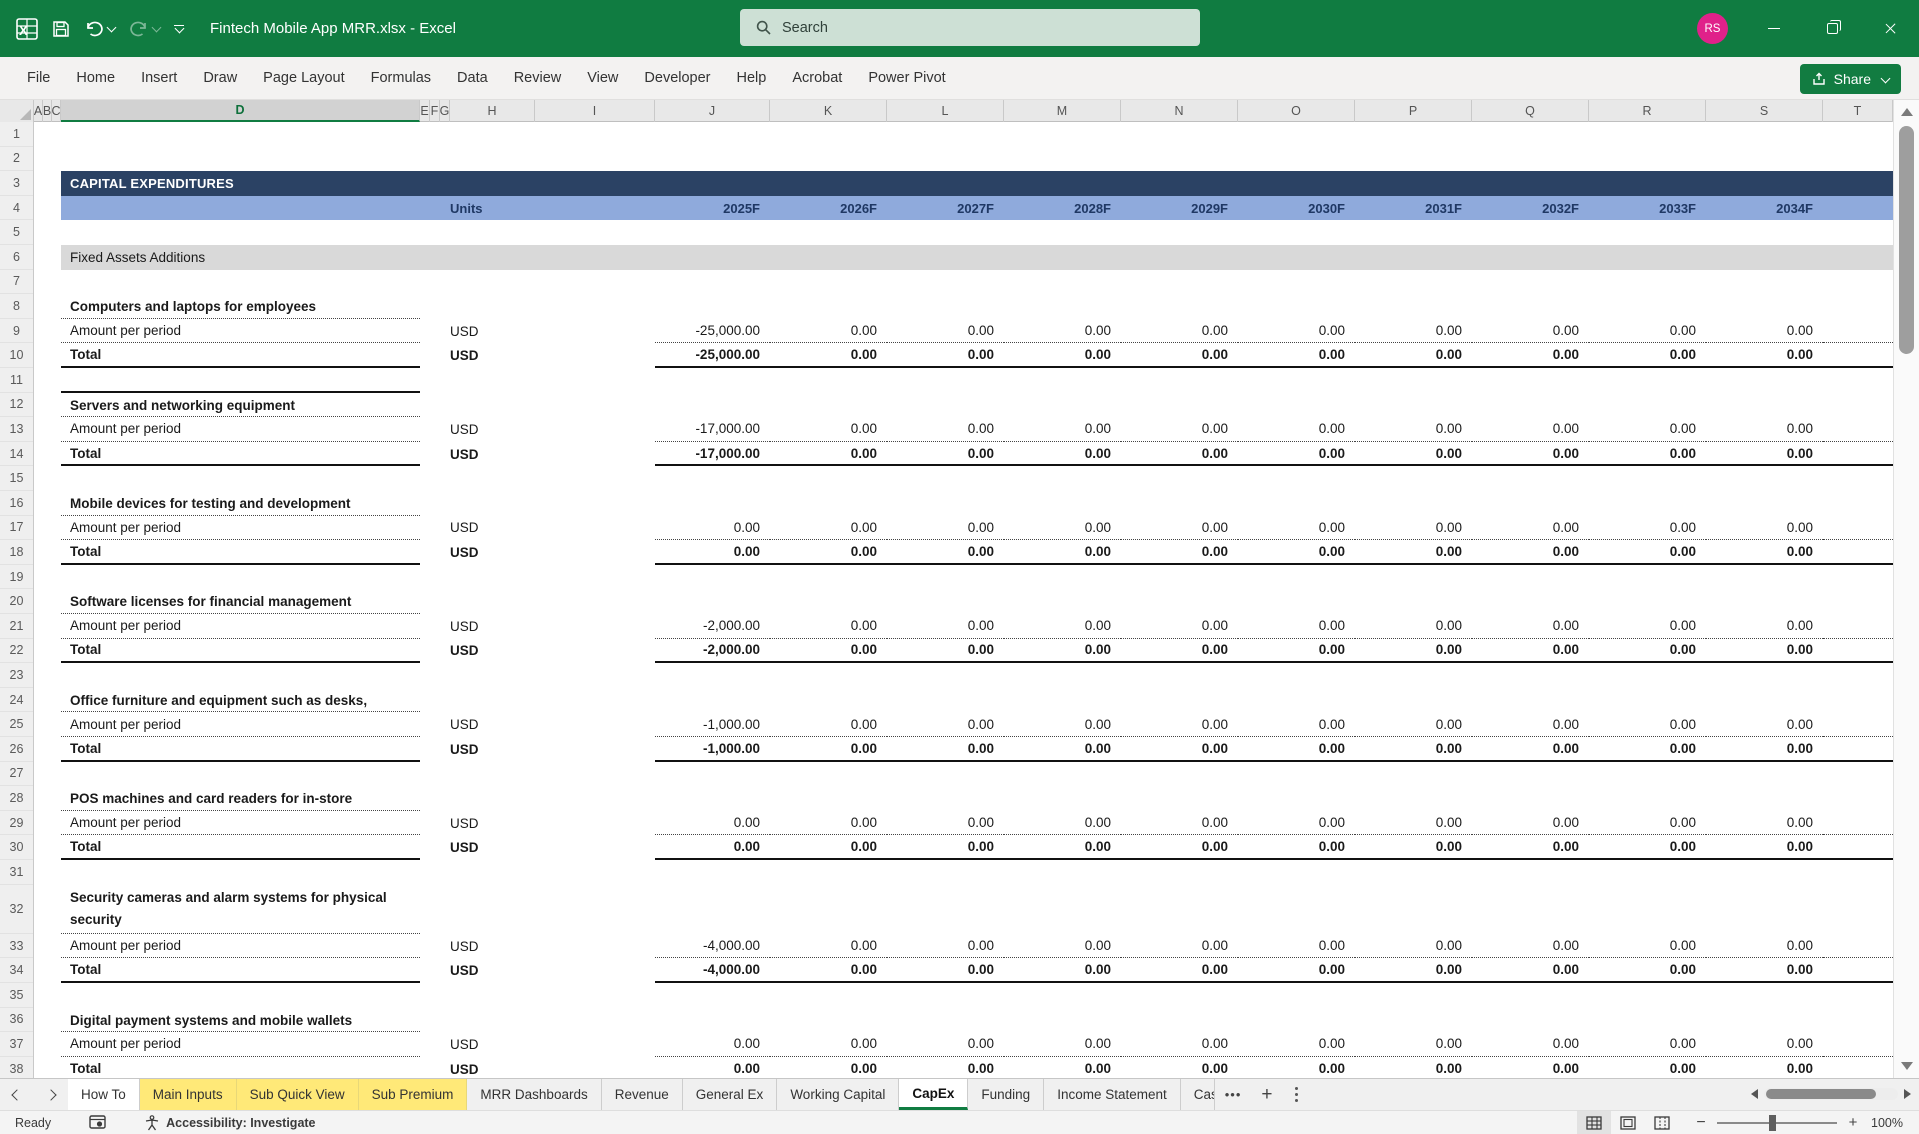 This screenshot has height=1134, width=1919. Describe the element at coordinates (17, 111) in the screenshot. I see `select-all-corner` at that location.